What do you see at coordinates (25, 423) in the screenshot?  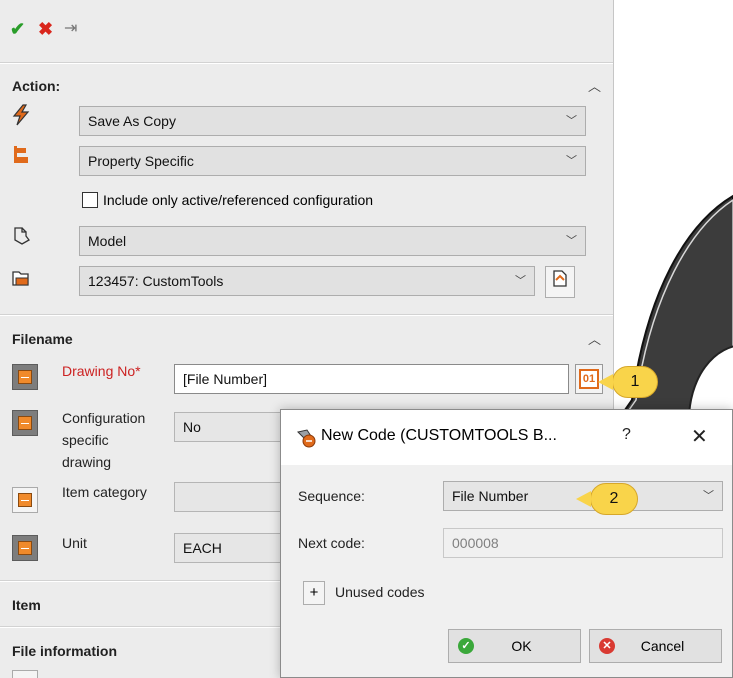 I see `config-specific-save-icon` at bounding box center [25, 423].